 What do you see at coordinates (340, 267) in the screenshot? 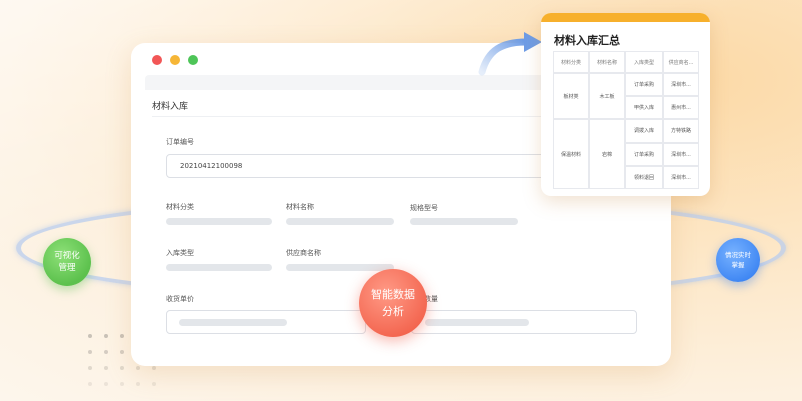
I see `supplier-field` at bounding box center [340, 267].